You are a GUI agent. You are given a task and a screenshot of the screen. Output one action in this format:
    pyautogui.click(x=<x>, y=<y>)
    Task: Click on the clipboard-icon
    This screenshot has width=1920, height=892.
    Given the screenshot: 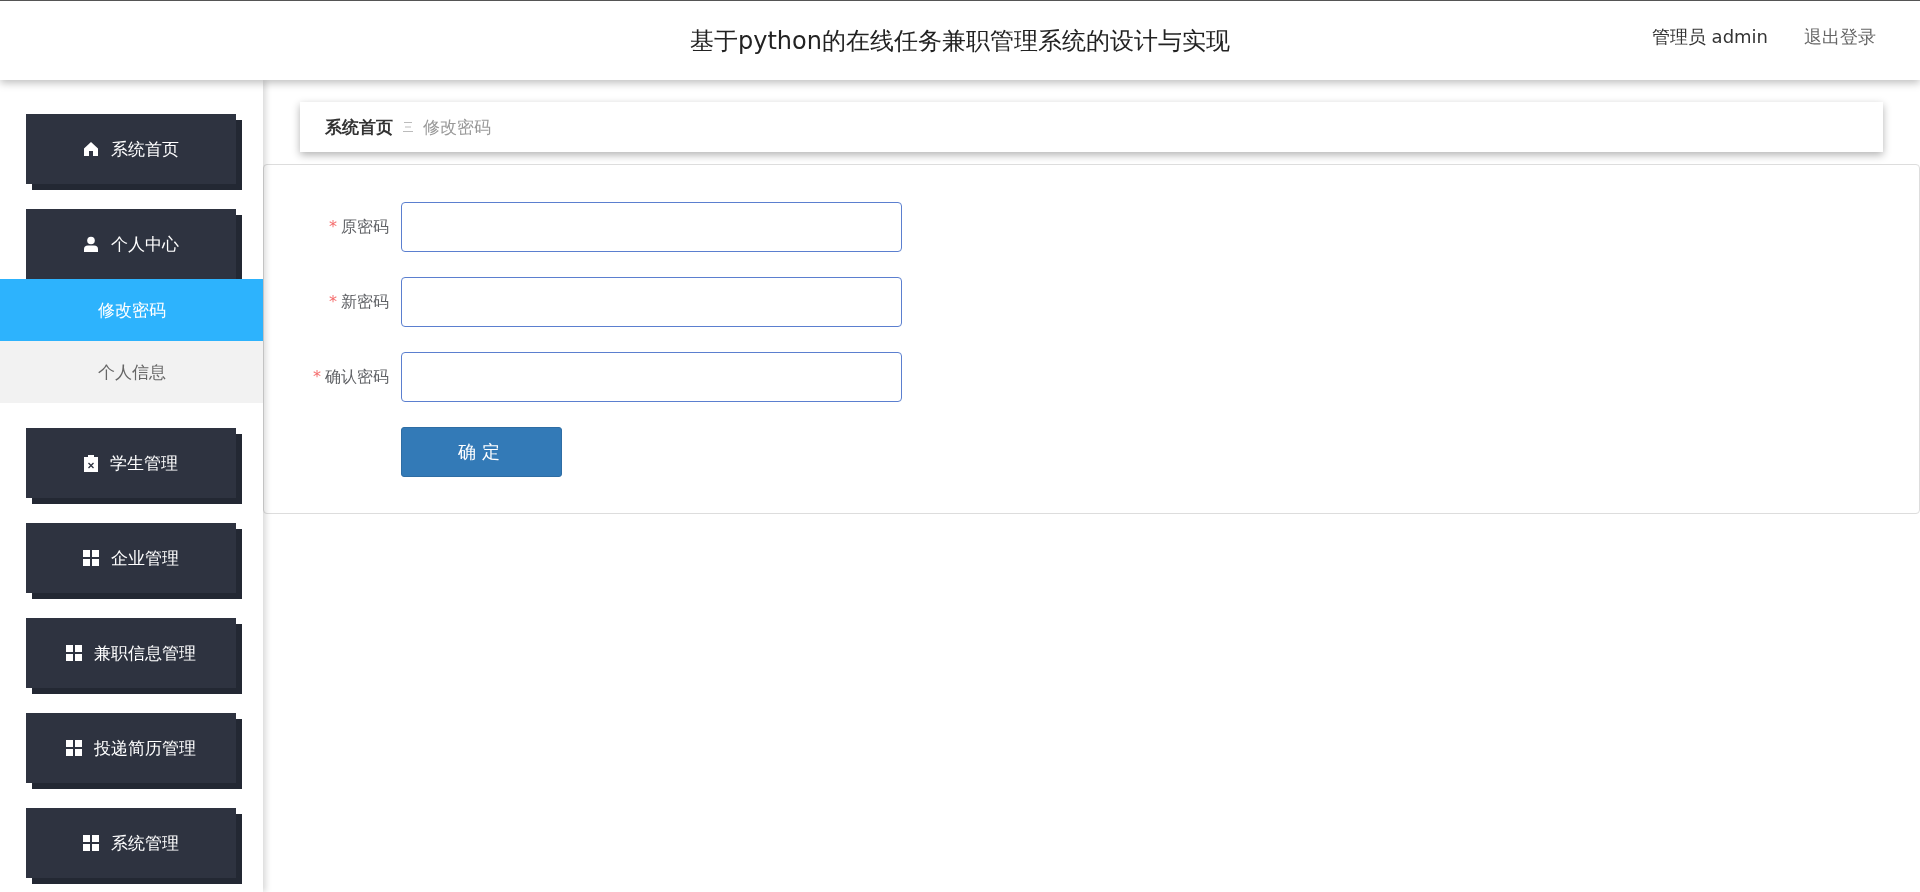 What is the action you would take?
    pyautogui.click(x=91, y=463)
    